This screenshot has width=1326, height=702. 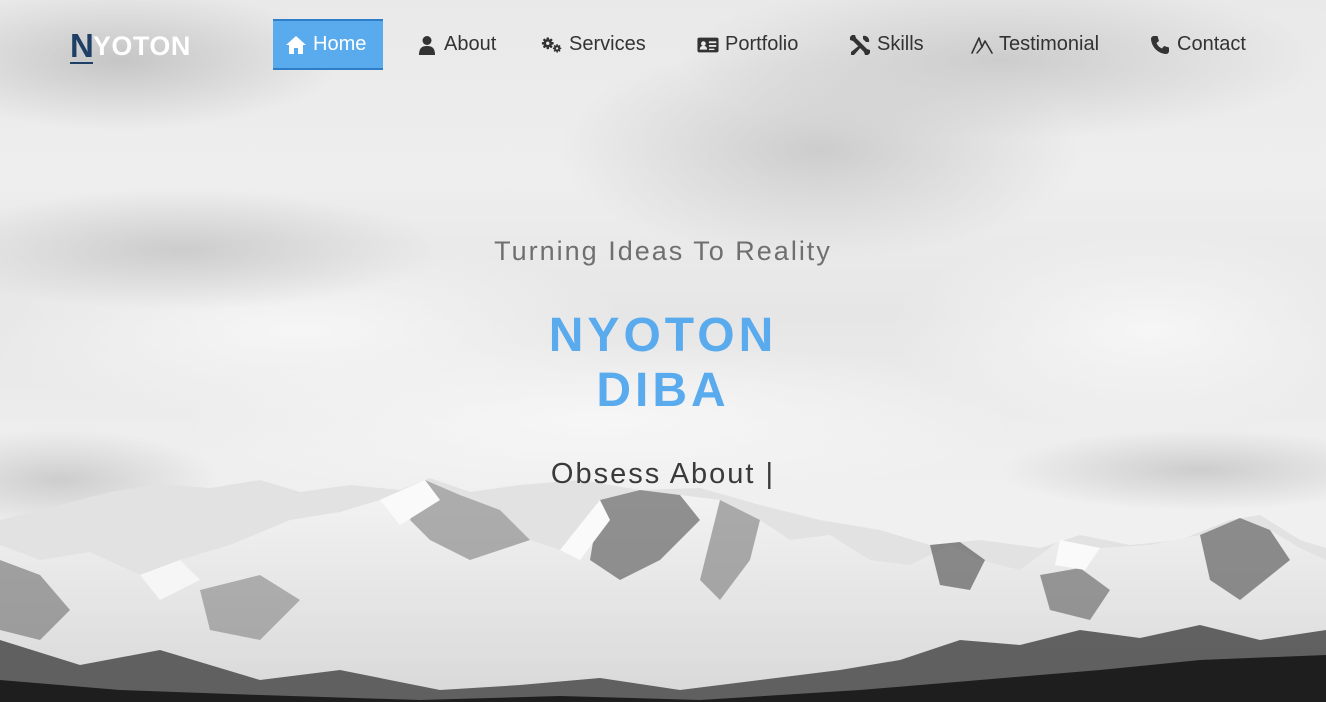 What do you see at coordinates (607, 44) in the screenshot?
I see `nav-label-services: Services` at bounding box center [607, 44].